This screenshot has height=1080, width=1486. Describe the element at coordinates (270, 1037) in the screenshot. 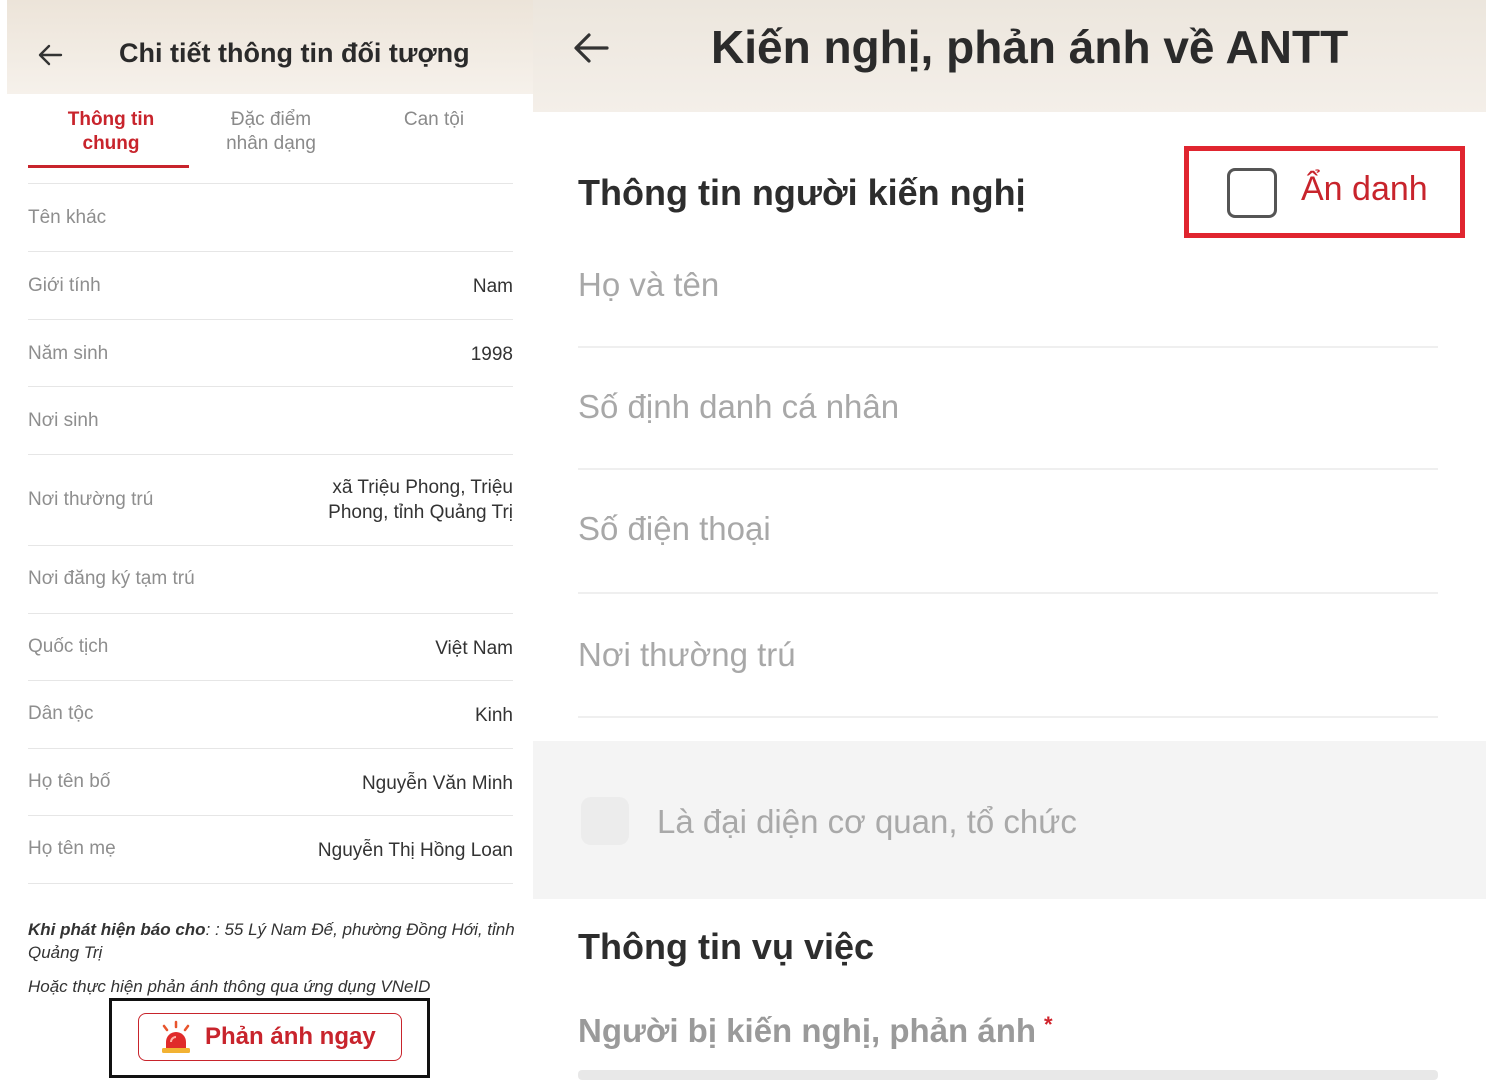

I see `report-now-button: Phản ánh ngay` at that location.